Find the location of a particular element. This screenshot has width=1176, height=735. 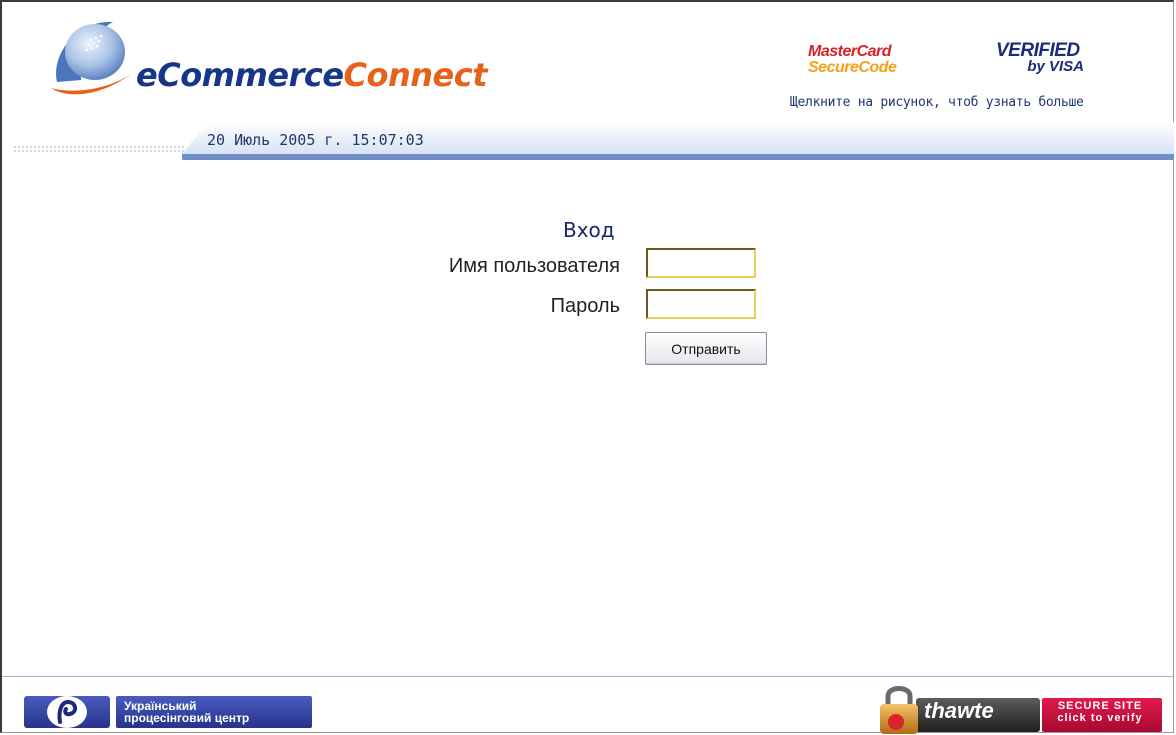

username-input is located at coordinates (701, 263).